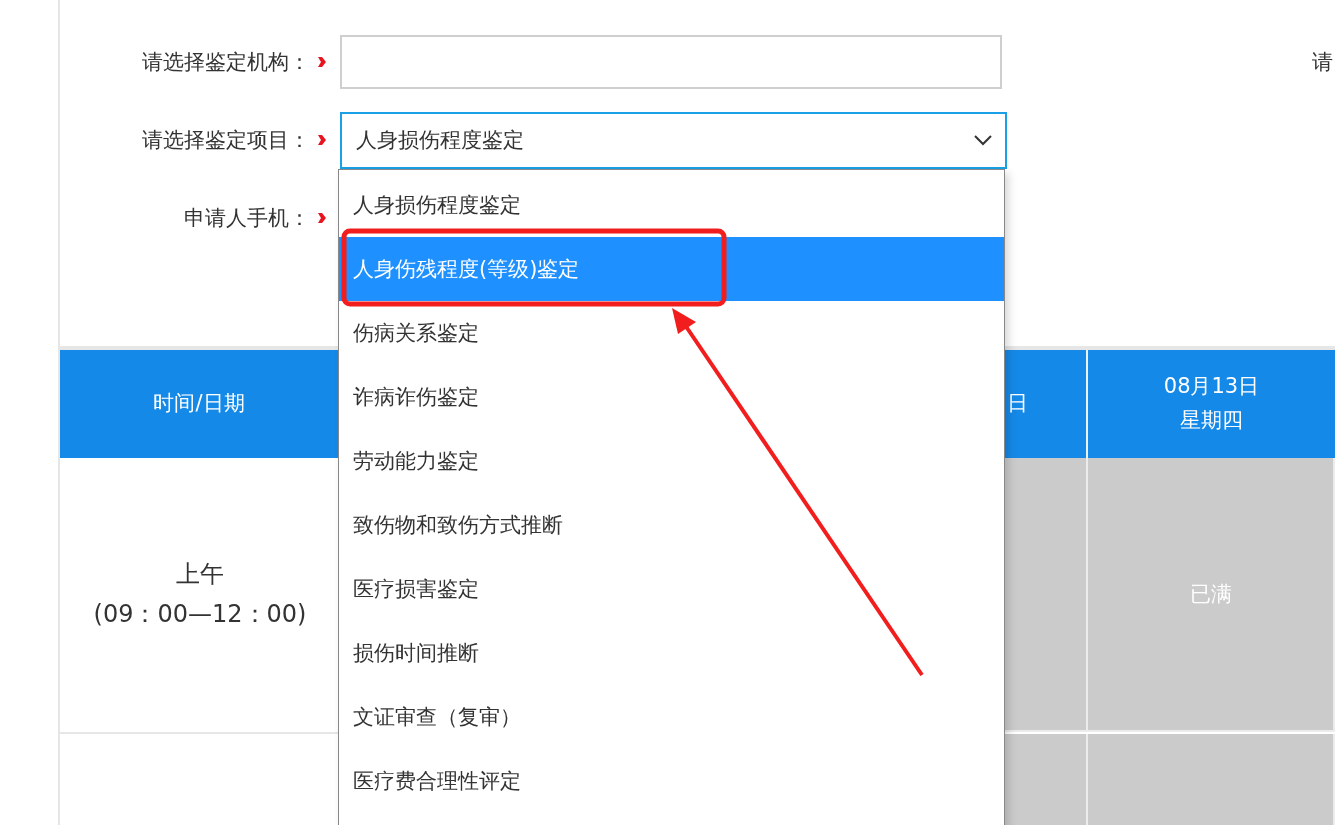 The image size is (1335, 825). I want to click on dropdown-option: 医疗费合理性评定, so click(671, 781).